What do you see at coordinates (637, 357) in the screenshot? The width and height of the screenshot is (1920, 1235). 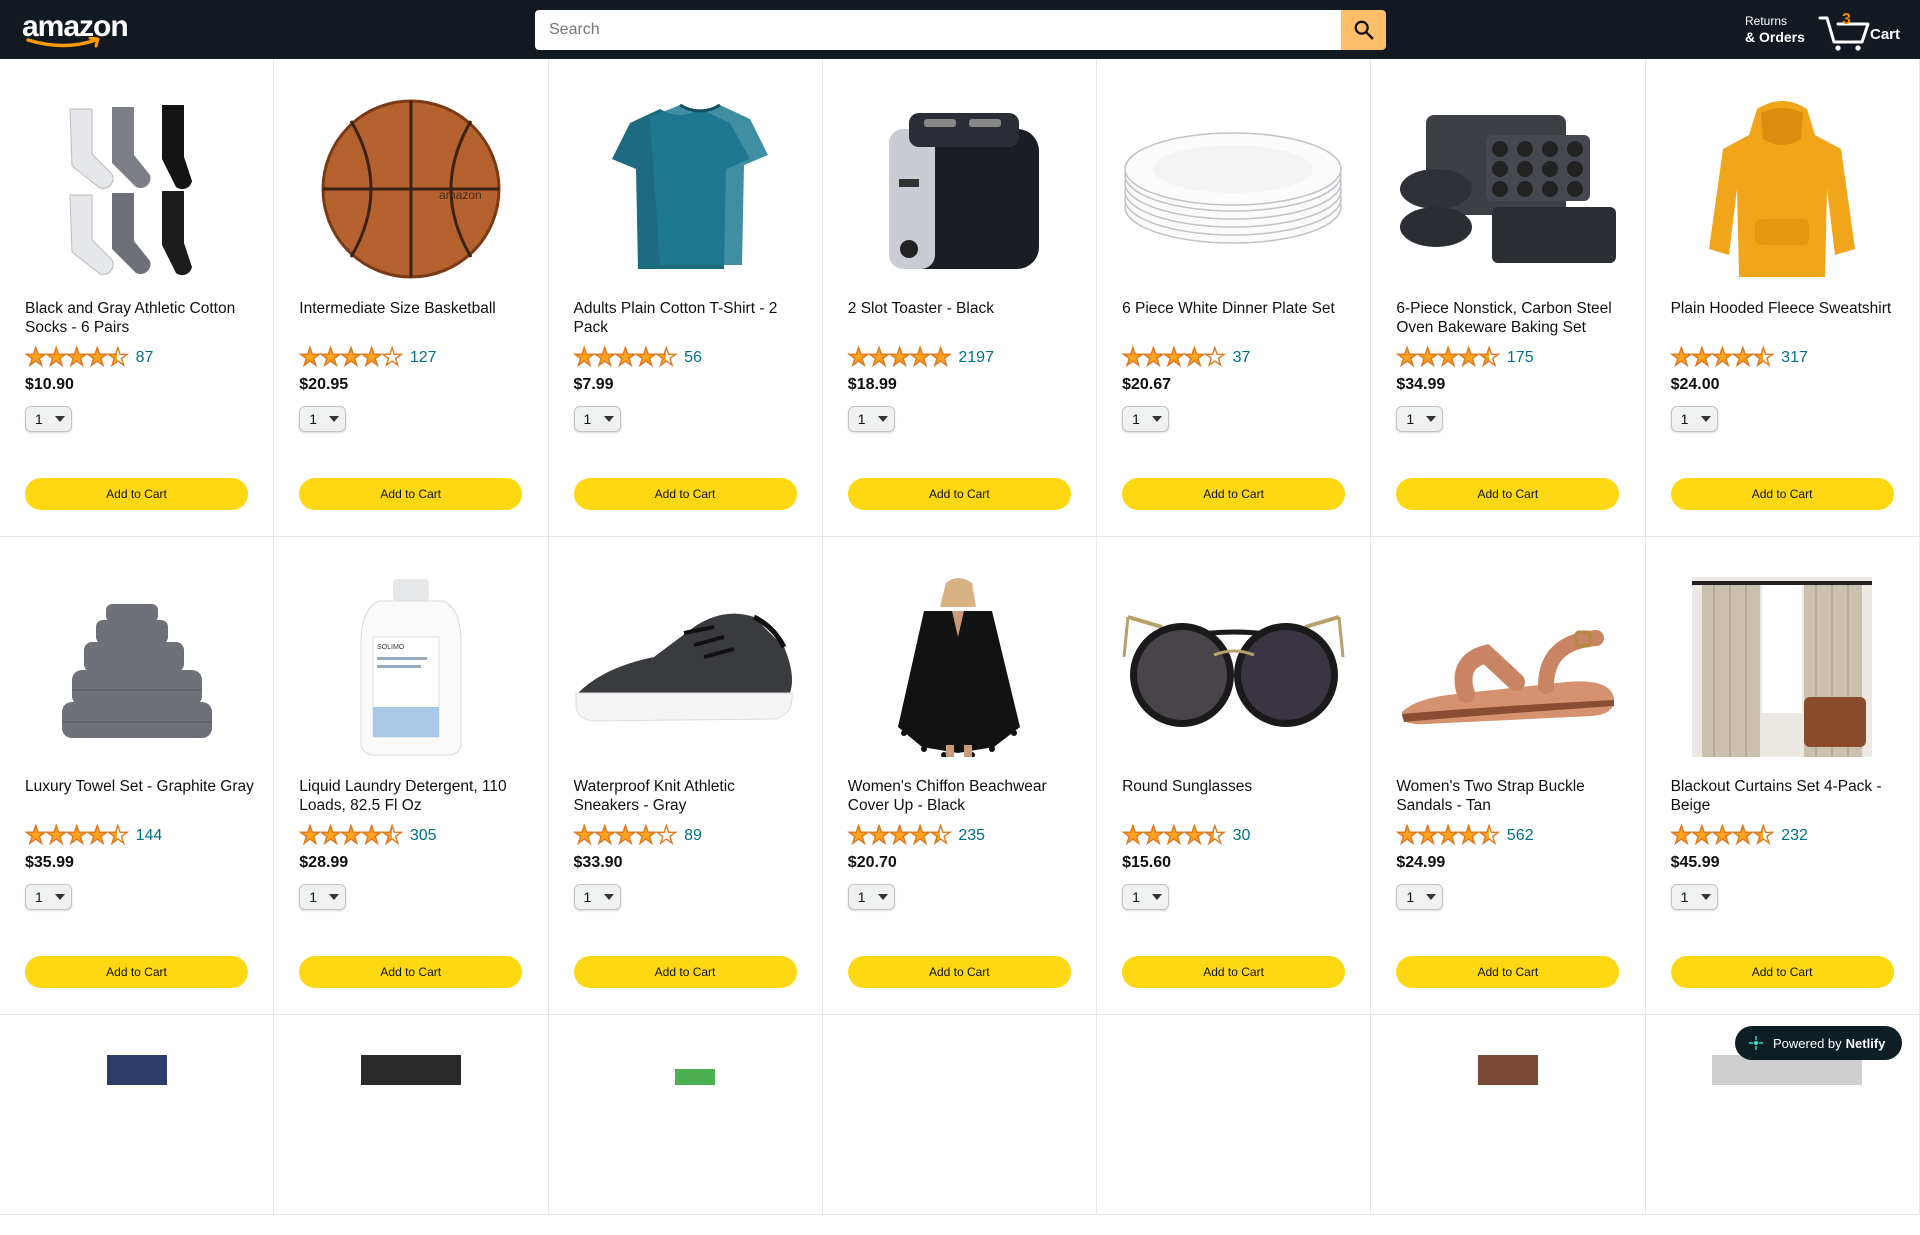 I see `product-rating: ★★★★★★★★★★ 56` at bounding box center [637, 357].